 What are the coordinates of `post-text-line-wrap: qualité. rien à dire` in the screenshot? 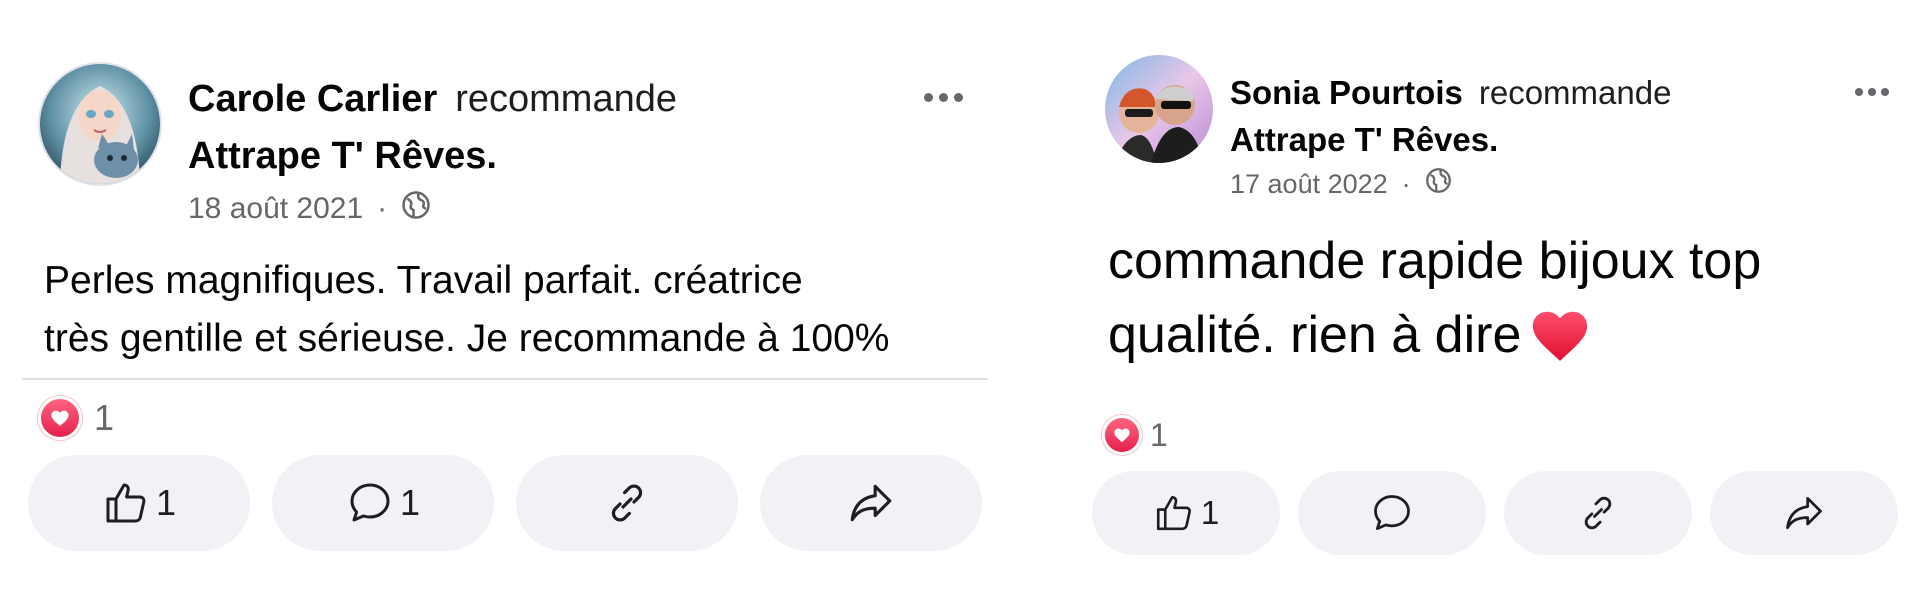 It's located at (1508, 341).